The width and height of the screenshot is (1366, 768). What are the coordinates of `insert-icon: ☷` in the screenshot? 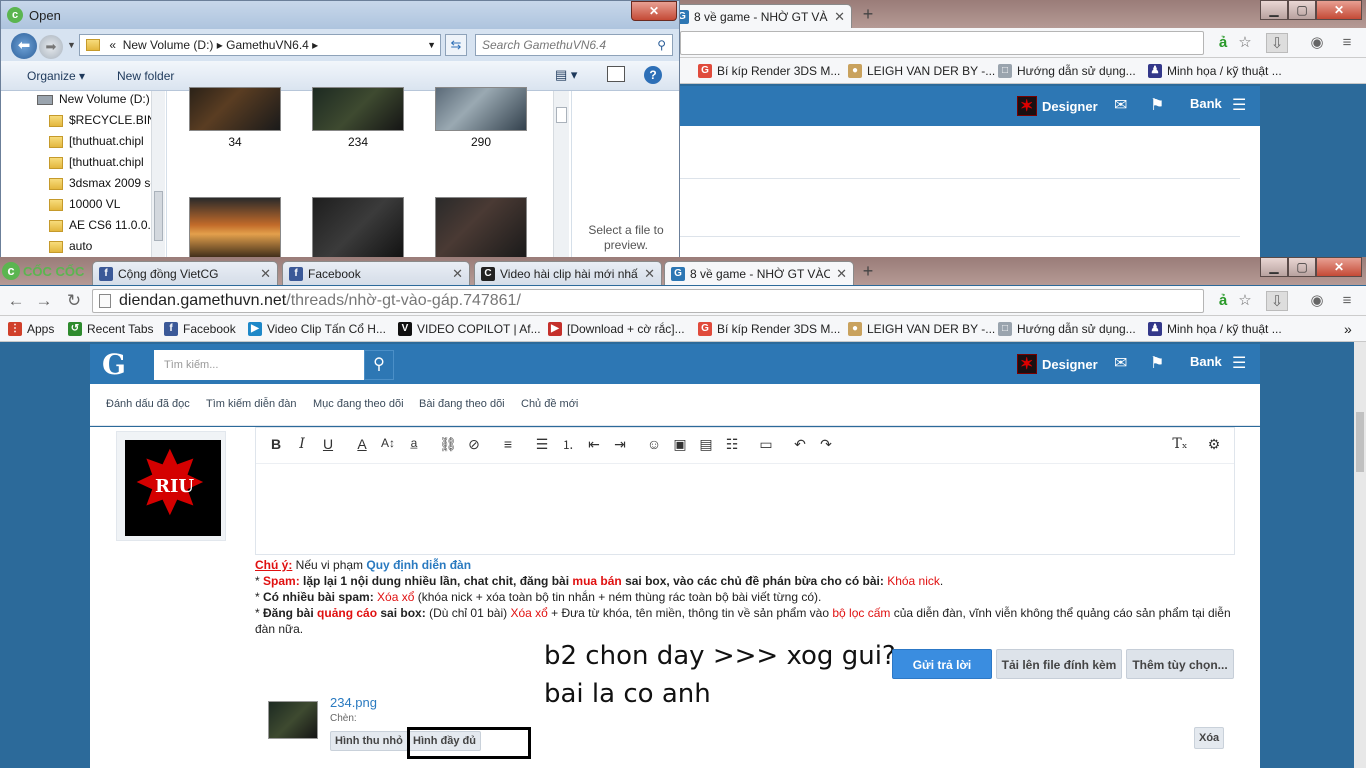 It's located at (732, 444).